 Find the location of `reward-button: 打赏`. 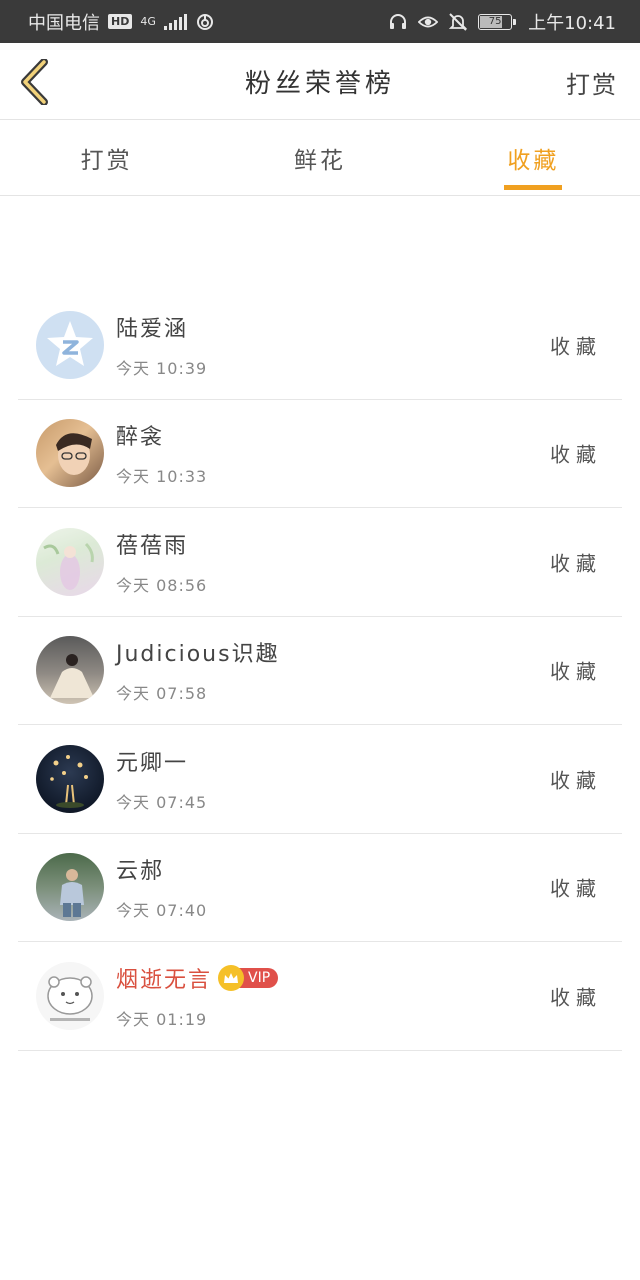

reward-button: 打赏 is located at coordinates (592, 82).